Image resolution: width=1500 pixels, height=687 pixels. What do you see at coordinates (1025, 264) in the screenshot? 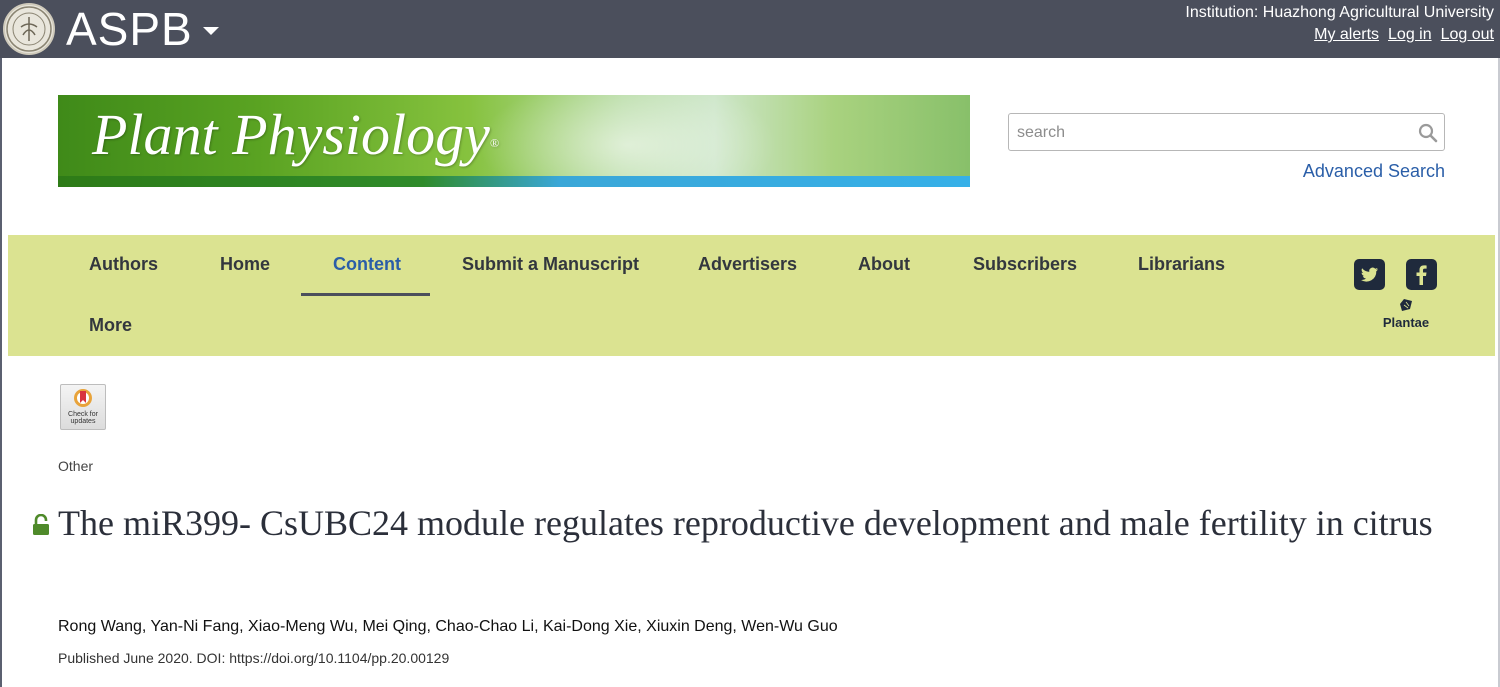
I see `nav-item-subscribers: Subscribers` at bounding box center [1025, 264].